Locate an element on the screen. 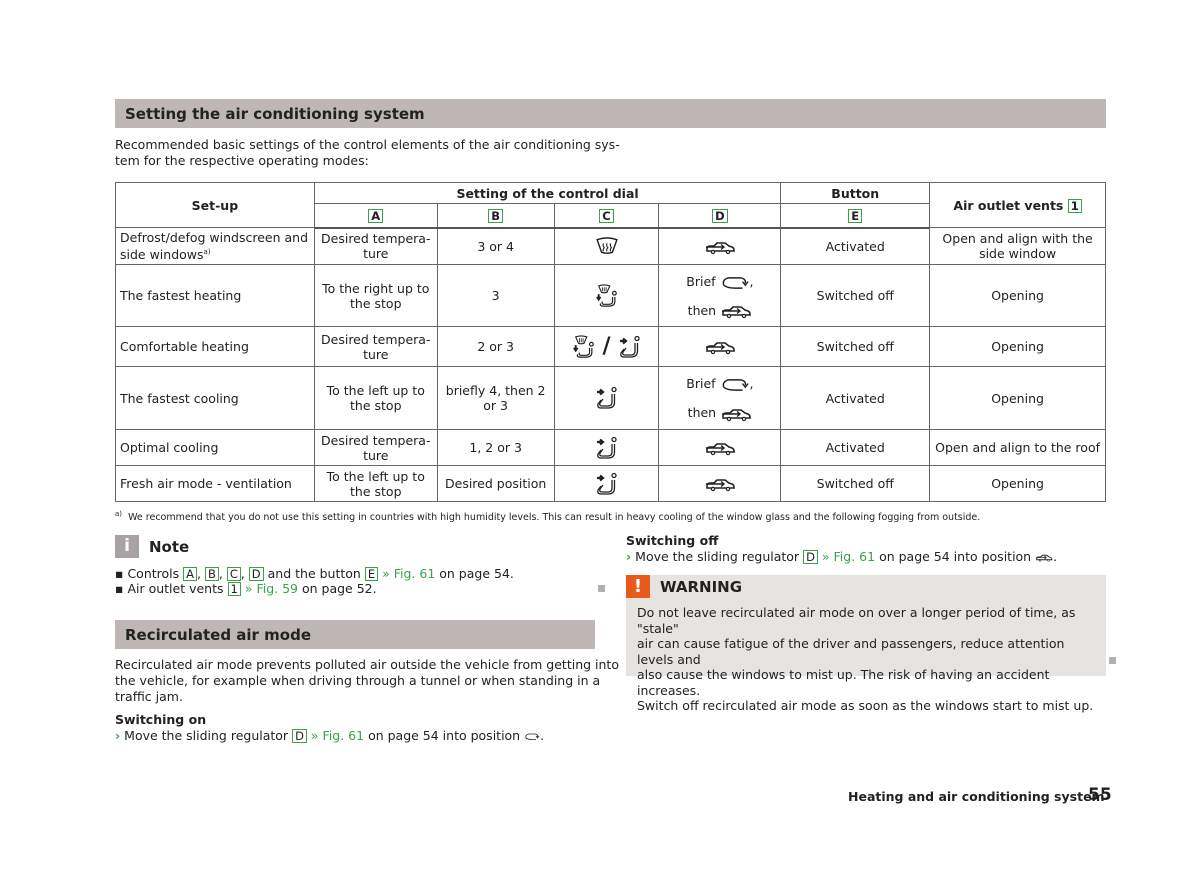 The height and width of the screenshot is (876, 1200). windscreen-defrost-icon is located at coordinates (607, 246).